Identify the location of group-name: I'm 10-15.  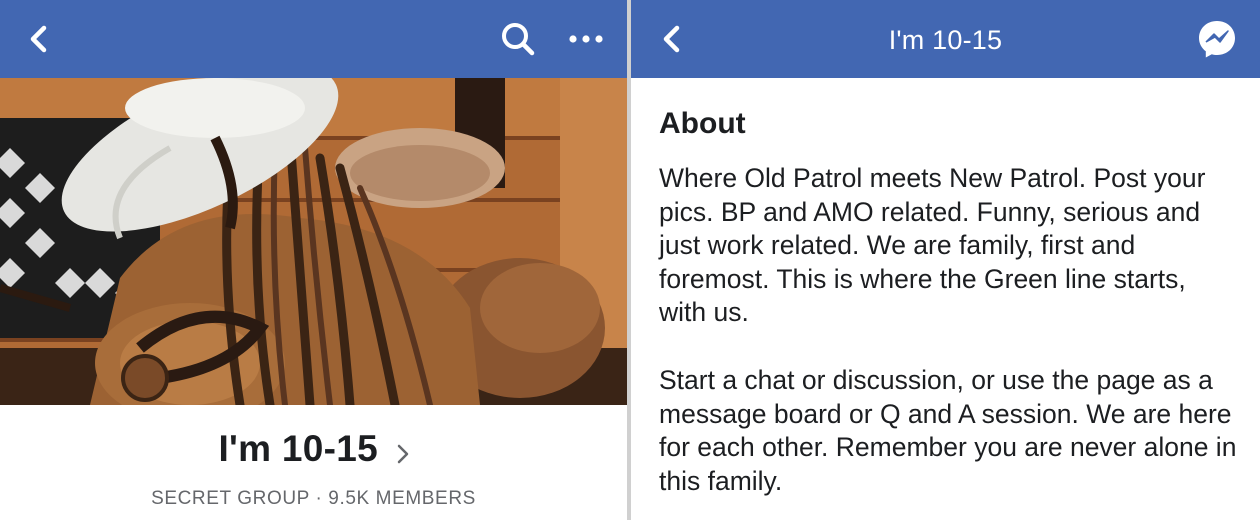
(298, 448).